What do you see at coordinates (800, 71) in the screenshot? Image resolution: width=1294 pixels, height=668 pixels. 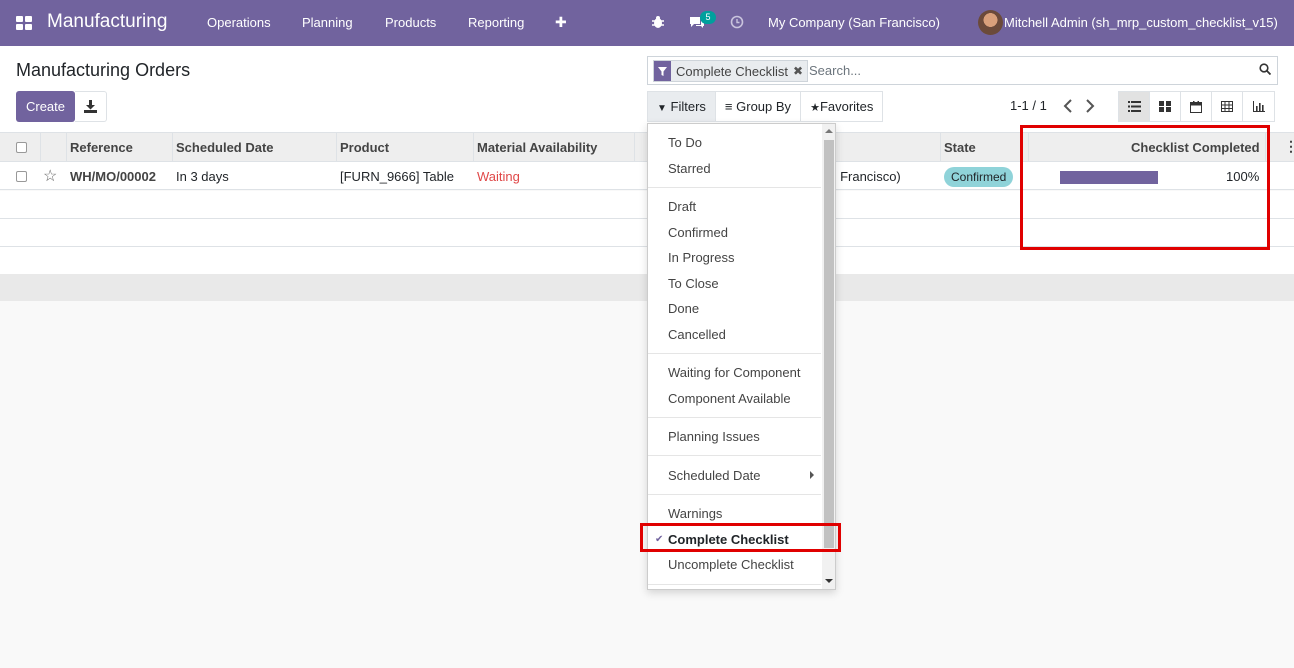 I see `facet-remove-icon: ✖` at bounding box center [800, 71].